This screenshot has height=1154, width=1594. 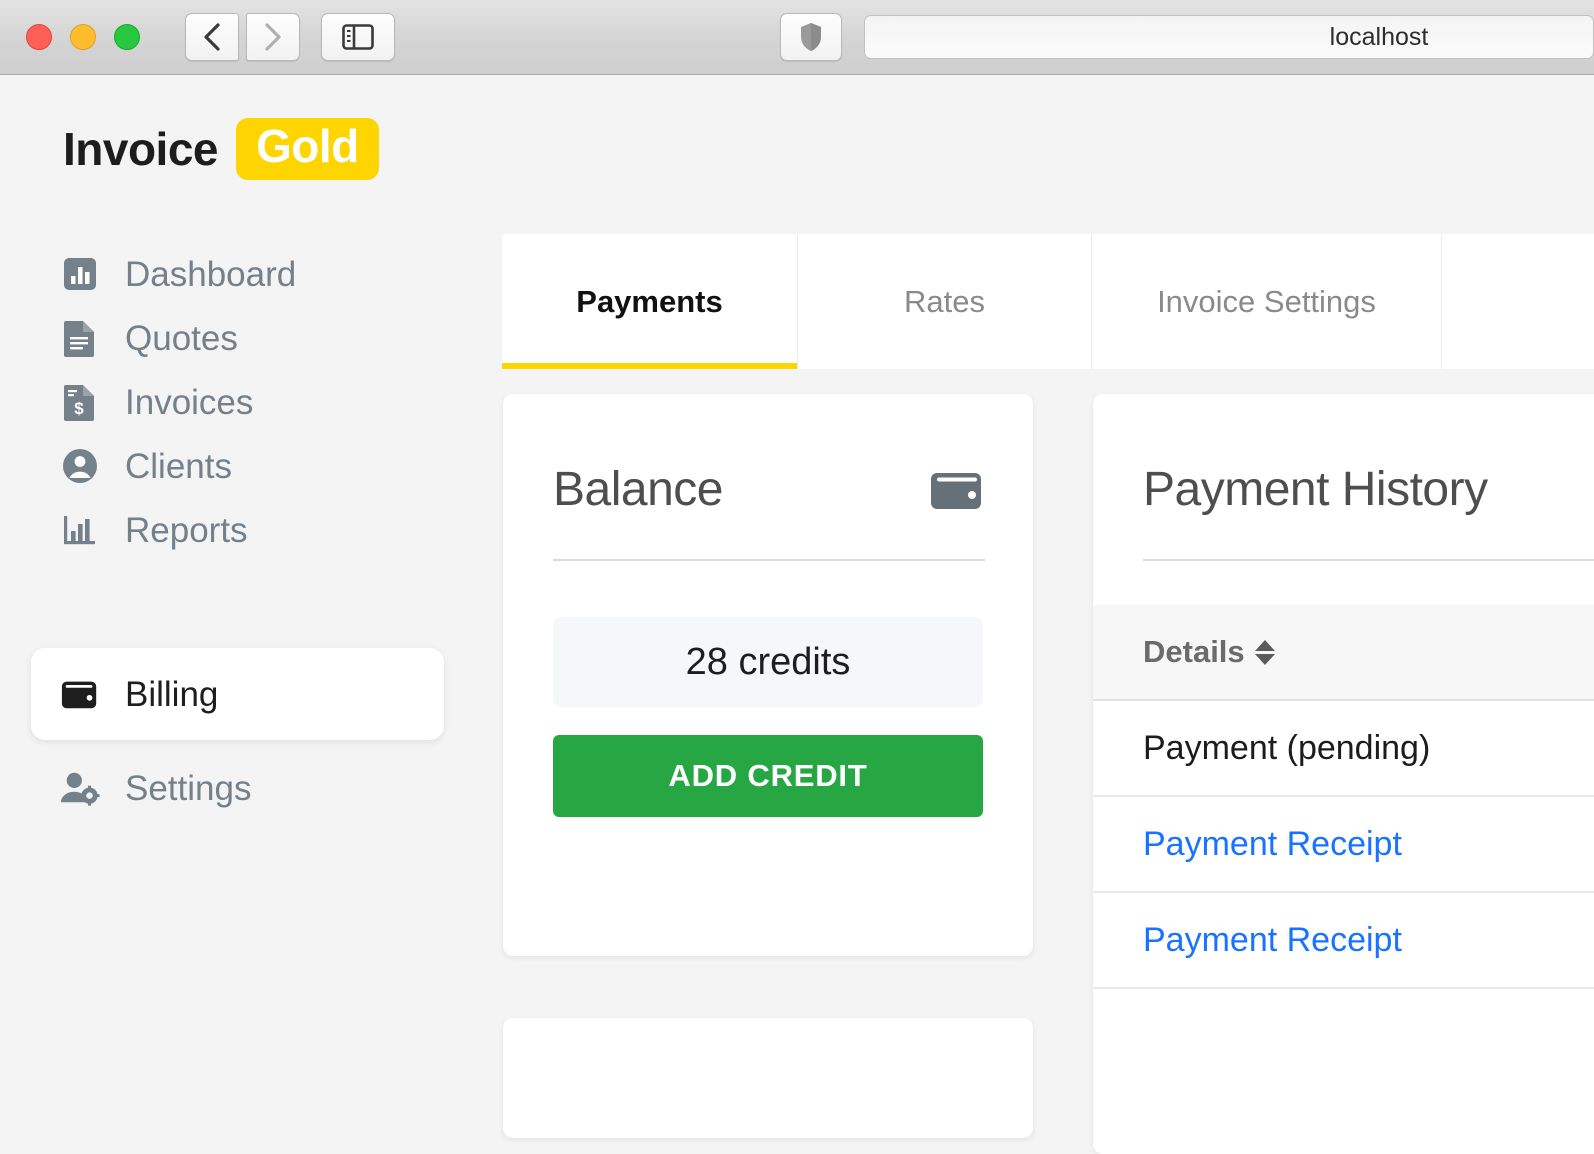 I want to click on balance-card-title: Balance, so click(x=638, y=489).